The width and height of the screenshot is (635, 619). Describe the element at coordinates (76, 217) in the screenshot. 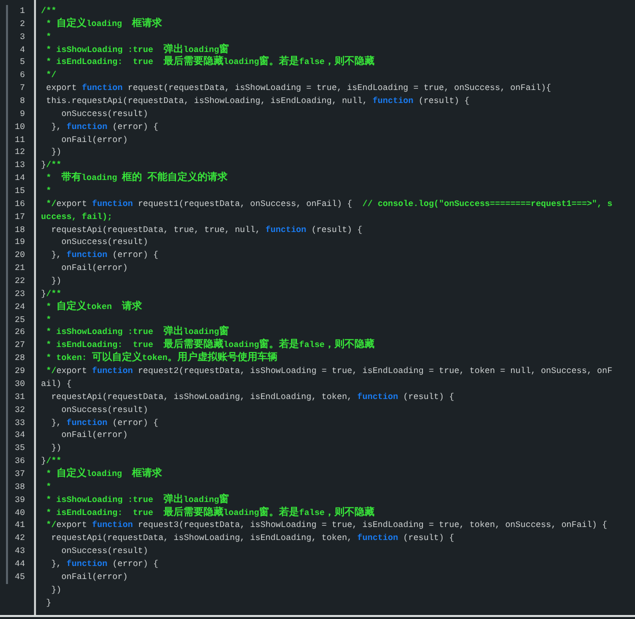

I see `comment: uccess, fail);` at that location.